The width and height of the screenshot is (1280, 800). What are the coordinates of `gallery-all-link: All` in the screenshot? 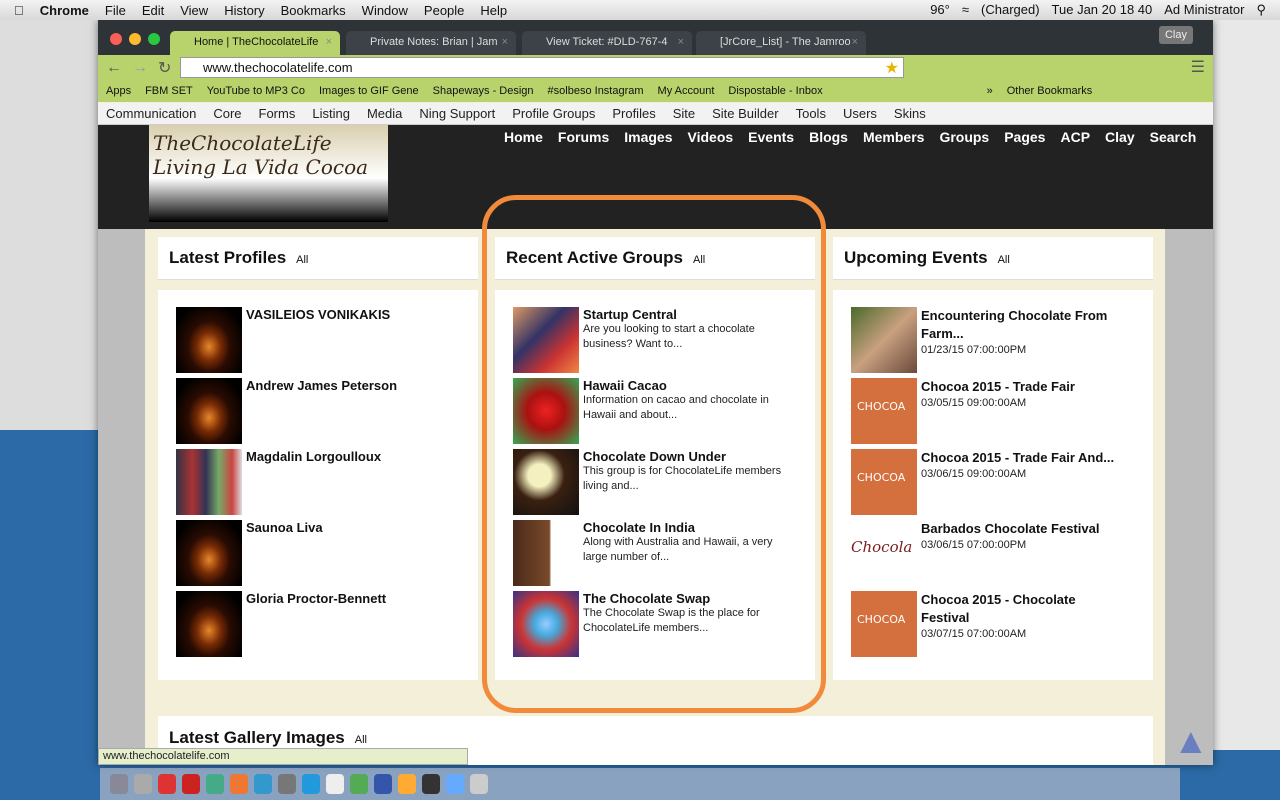 It's located at (361, 740).